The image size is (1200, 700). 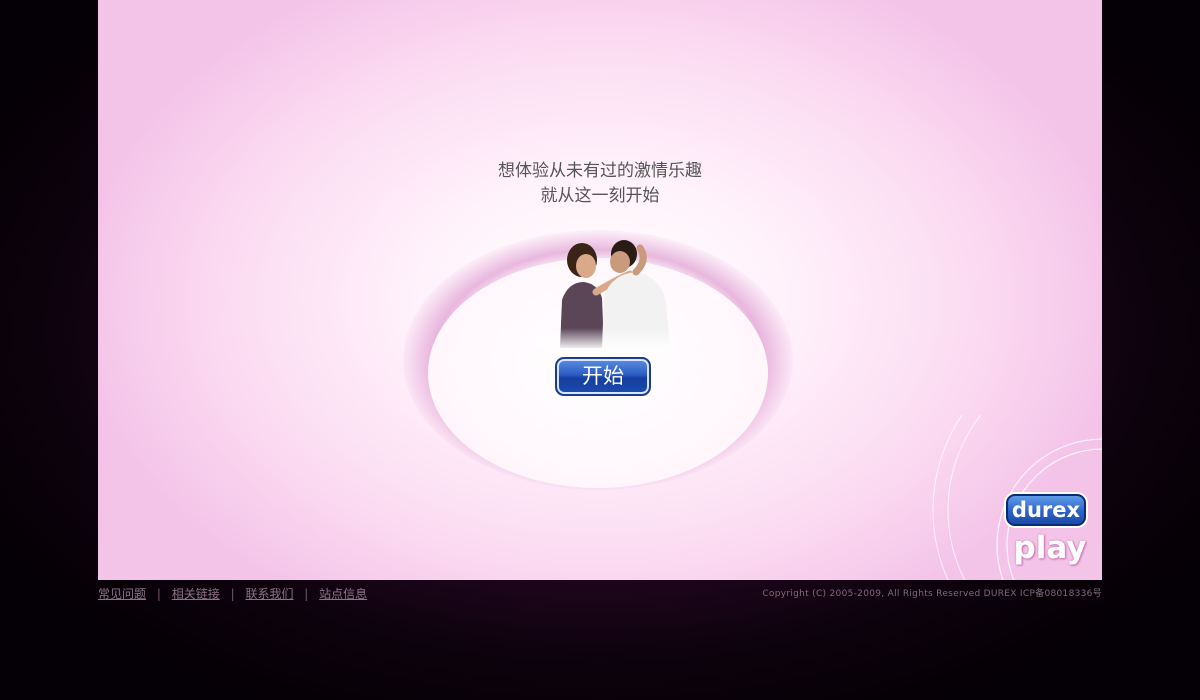 I want to click on durex-logo: durex, so click(x=1046, y=510).